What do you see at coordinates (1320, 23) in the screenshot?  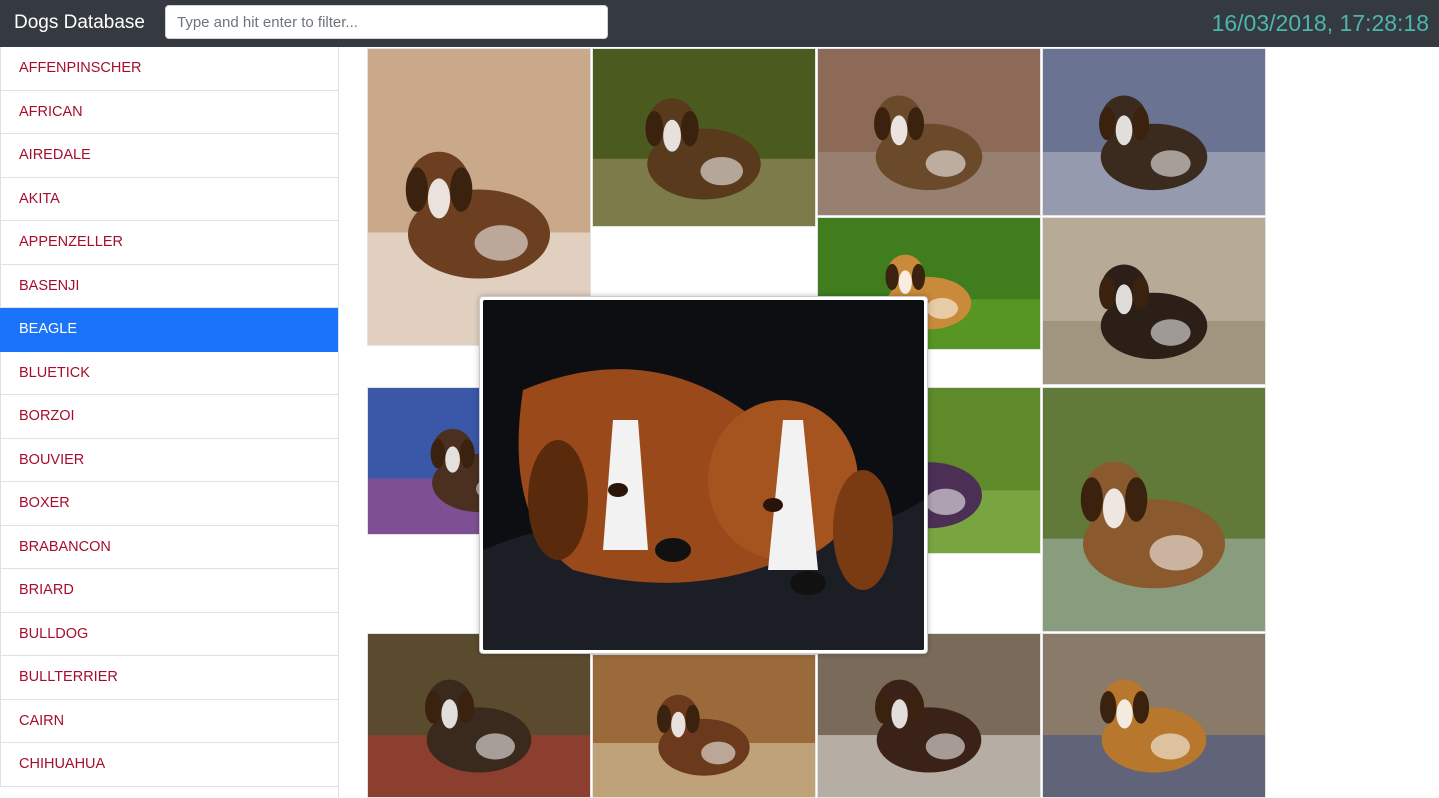 I see `date-time-clock: 16/03/2018, 17:28:18` at bounding box center [1320, 23].